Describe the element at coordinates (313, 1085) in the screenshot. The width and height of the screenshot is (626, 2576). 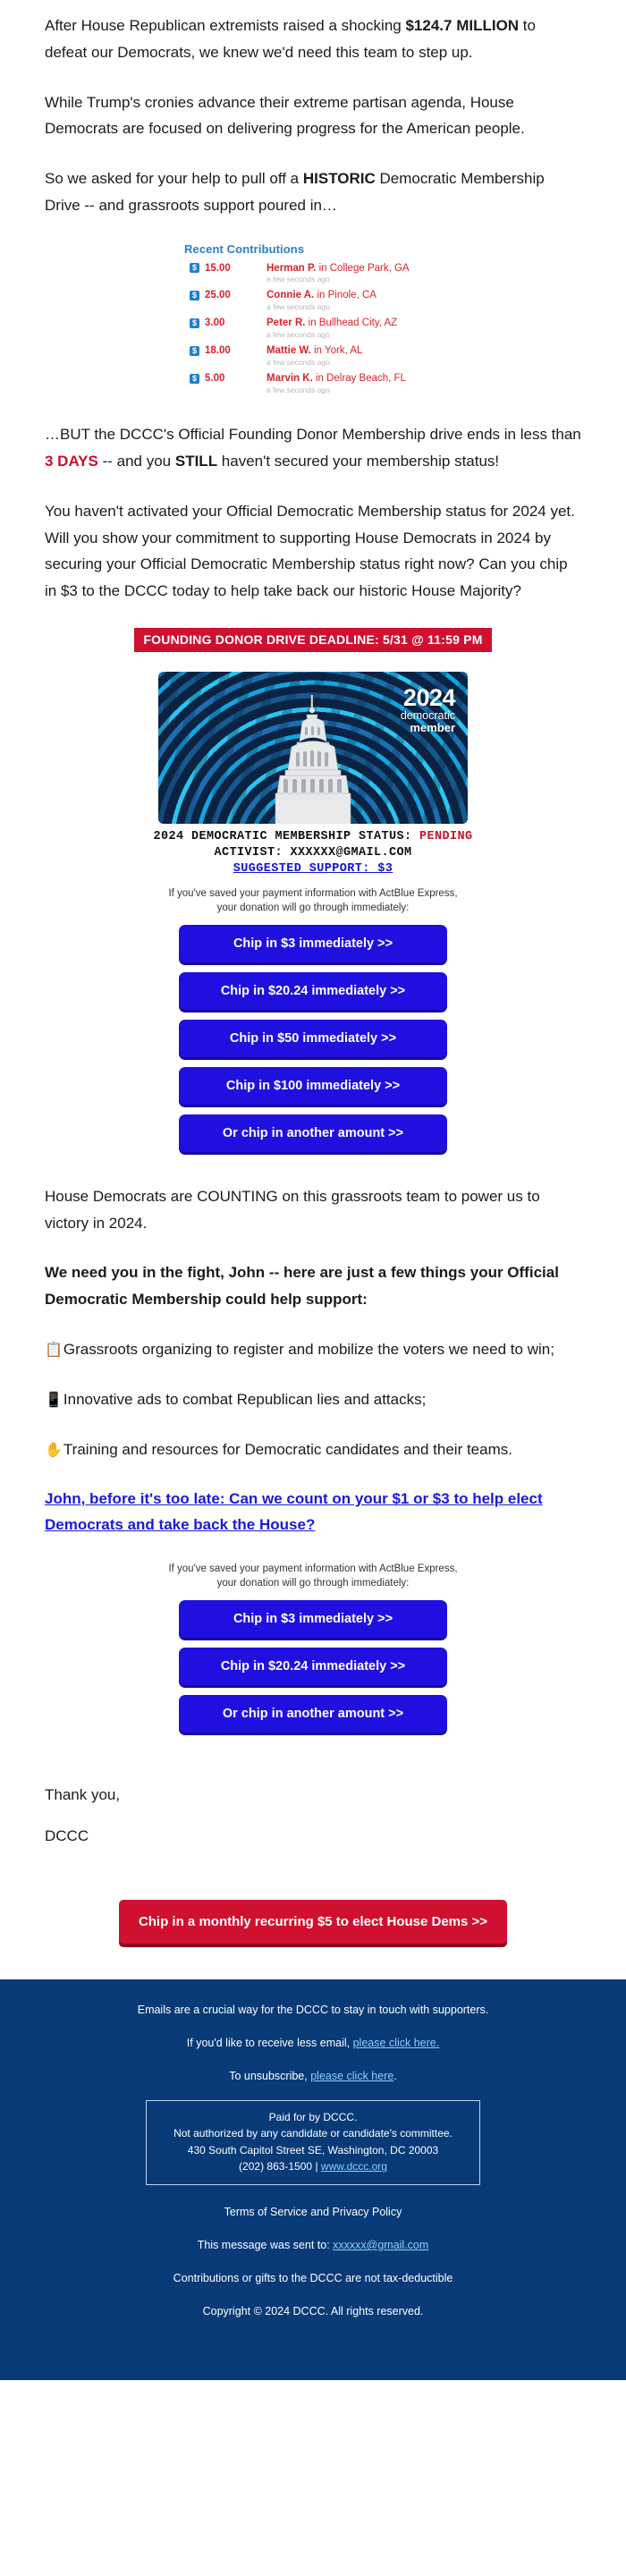
I see `chip-in-100-button: Chip in $100 immediately >>` at that location.